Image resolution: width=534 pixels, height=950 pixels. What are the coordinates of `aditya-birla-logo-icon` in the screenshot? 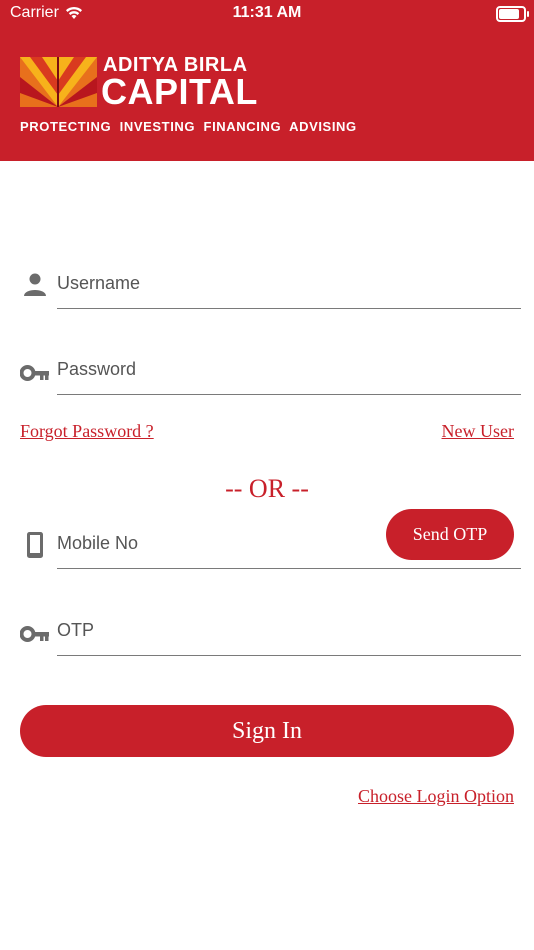 It's located at (58, 82).